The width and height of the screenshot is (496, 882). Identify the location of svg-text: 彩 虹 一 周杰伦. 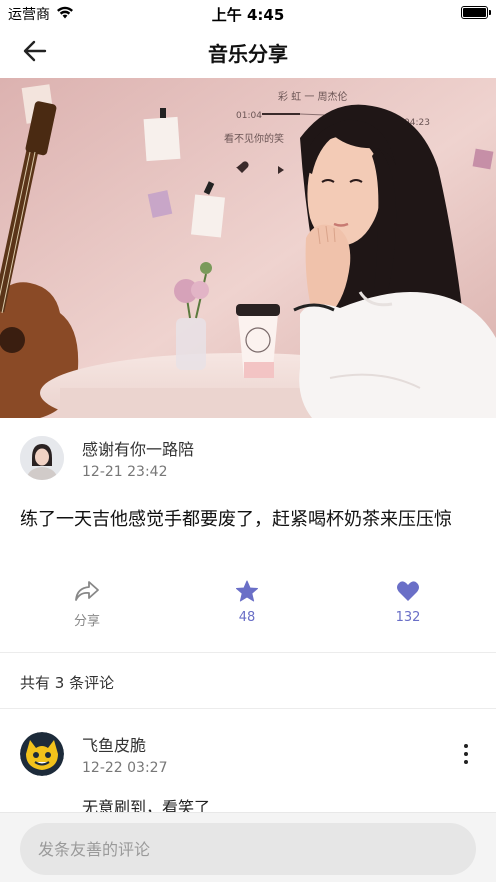
(313, 96).